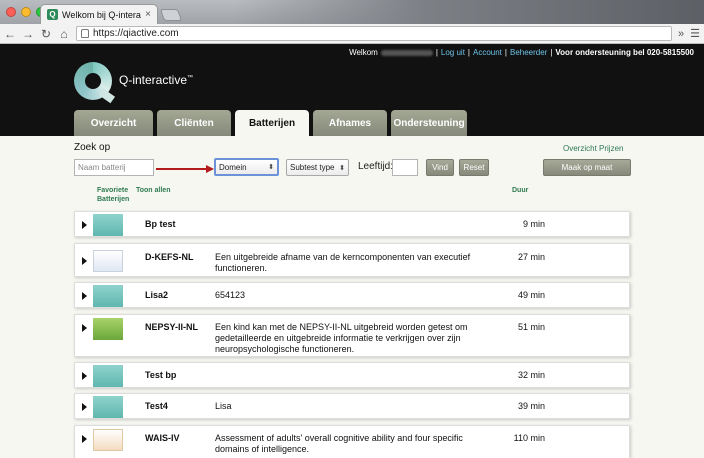 The image size is (704, 458). I want to click on browser-tab: Q Welkom bij Q-interactive ×, so click(99, 14).